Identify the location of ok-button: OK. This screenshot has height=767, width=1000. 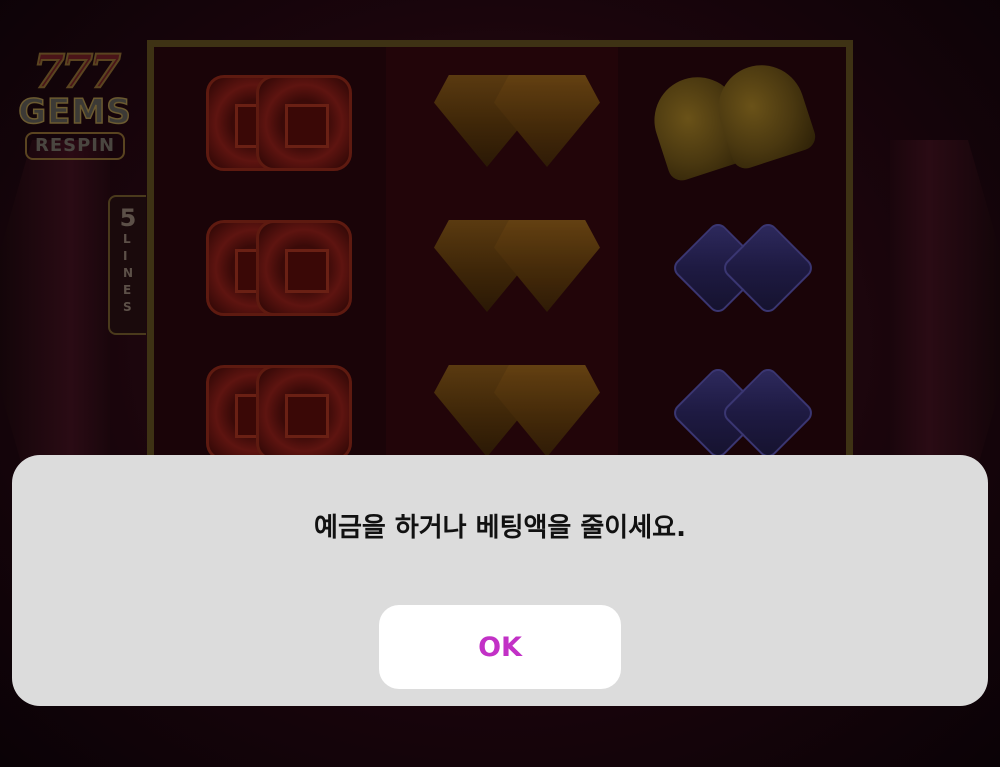
(500, 647).